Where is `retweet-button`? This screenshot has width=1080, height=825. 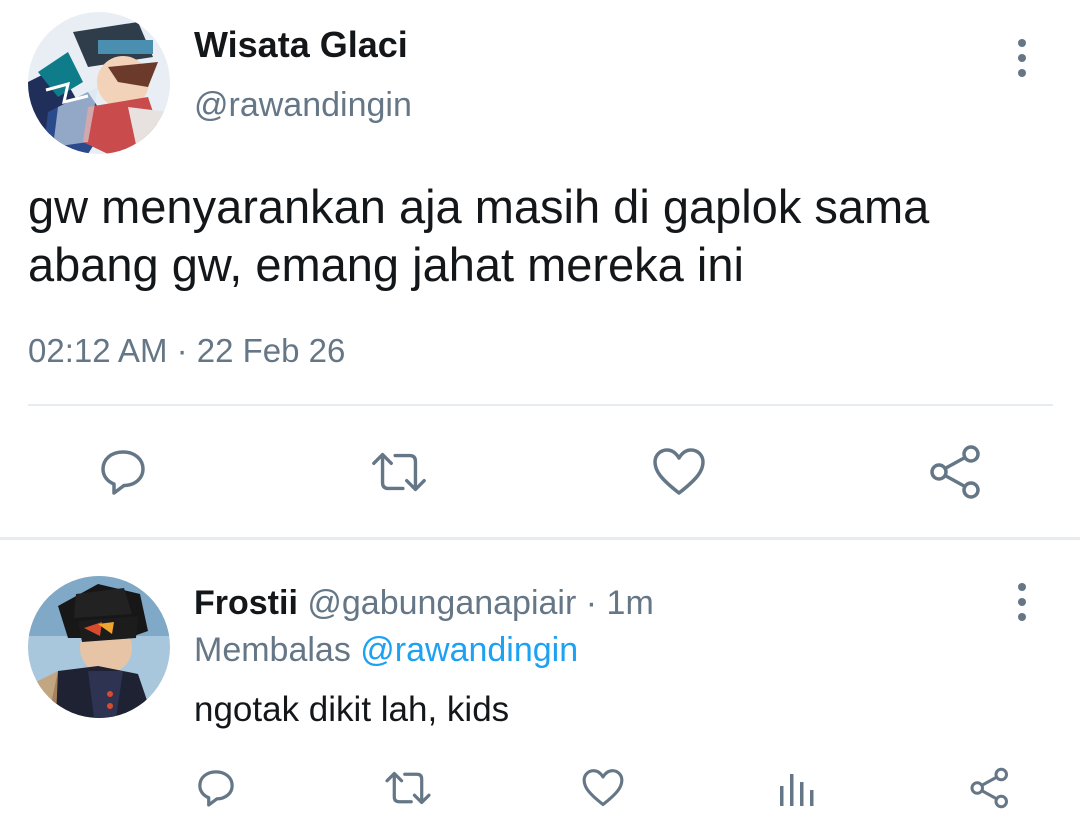 retweet-button is located at coordinates (399, 472).